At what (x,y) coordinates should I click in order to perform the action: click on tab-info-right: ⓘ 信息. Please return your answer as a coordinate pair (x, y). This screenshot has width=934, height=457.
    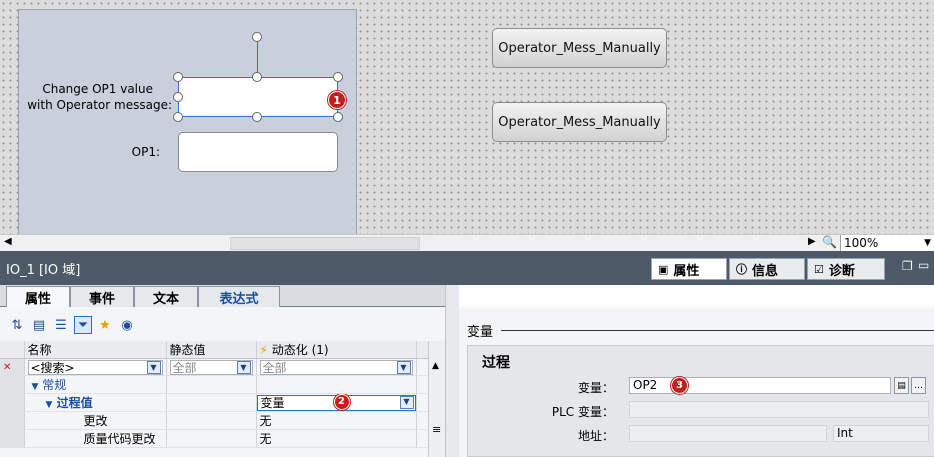
    Looking at the image, I should click on (767, 269).